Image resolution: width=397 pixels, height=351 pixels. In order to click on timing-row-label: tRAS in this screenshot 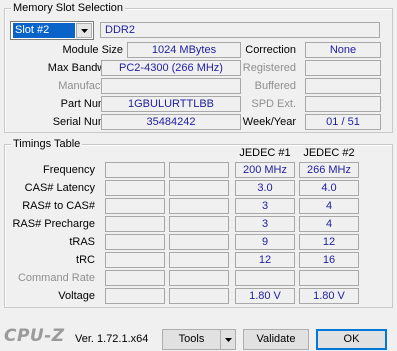, I will do `click(82, 242)`.